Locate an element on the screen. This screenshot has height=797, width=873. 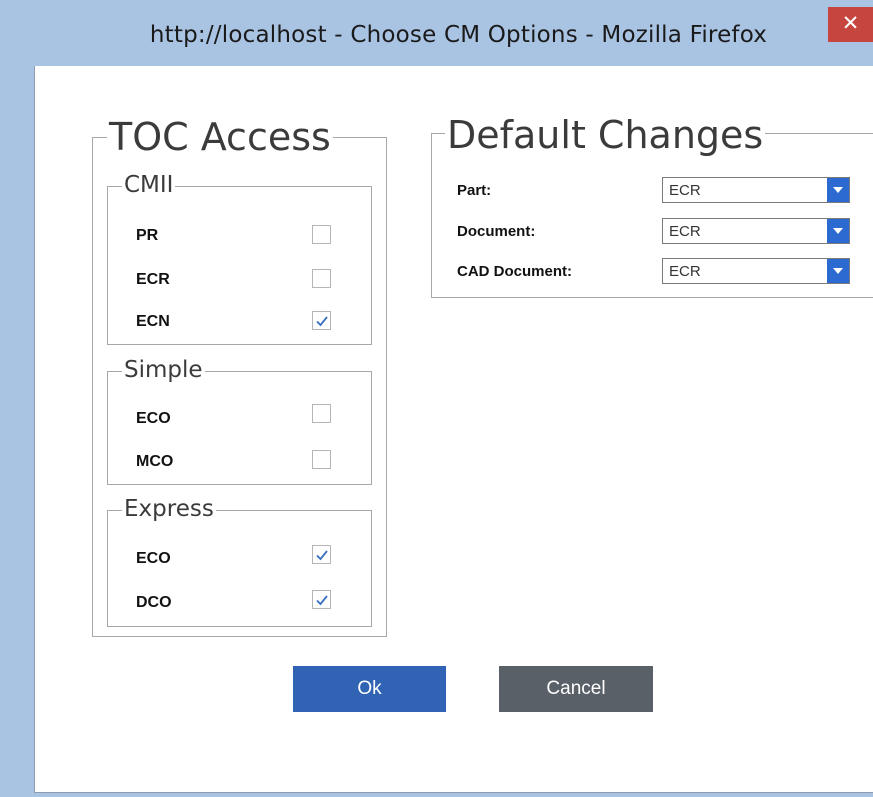
cad-document-label: CAD Document: is located at coordinates (514, 271).